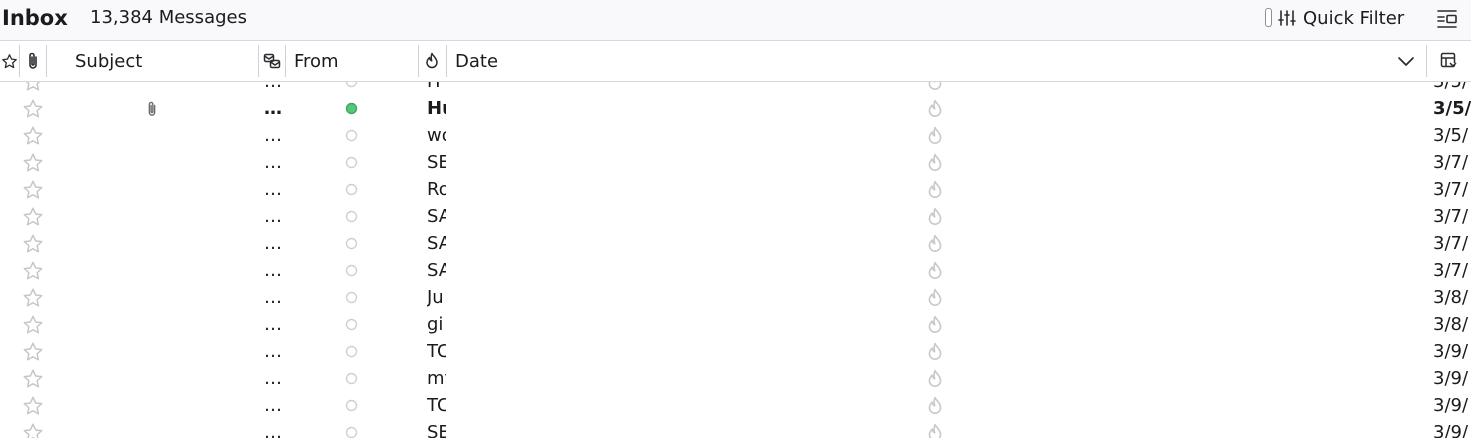 The height and width of the screenshot is (438, 1471). Describe the element at coordinates (35, 18) in the screenshot. I see `folder-name: Inbox` at that location.